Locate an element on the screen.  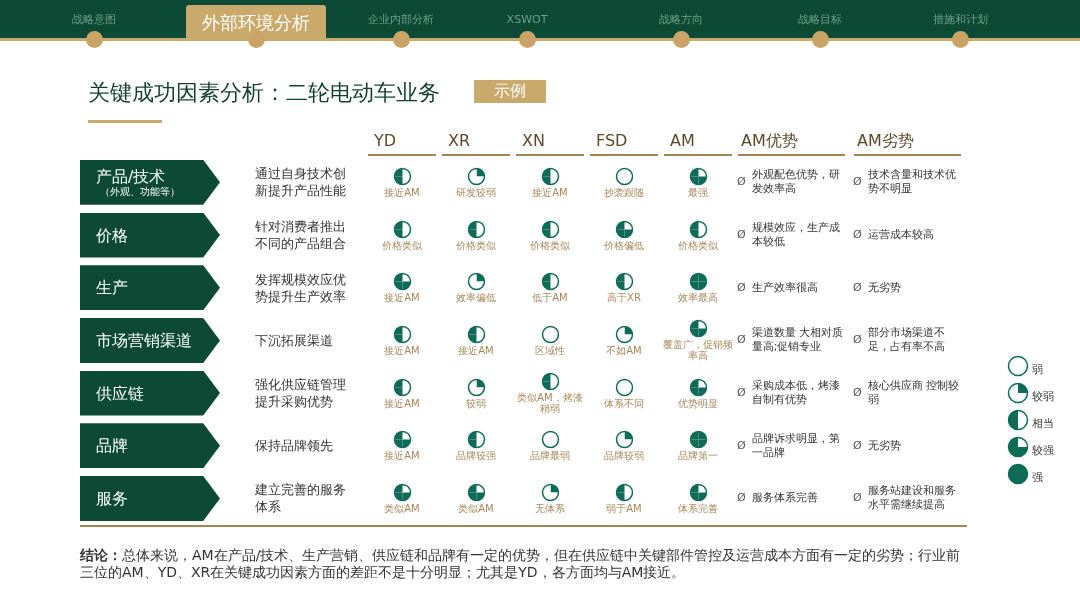
example-badge: 示例 is located at coordinates (510, 91).